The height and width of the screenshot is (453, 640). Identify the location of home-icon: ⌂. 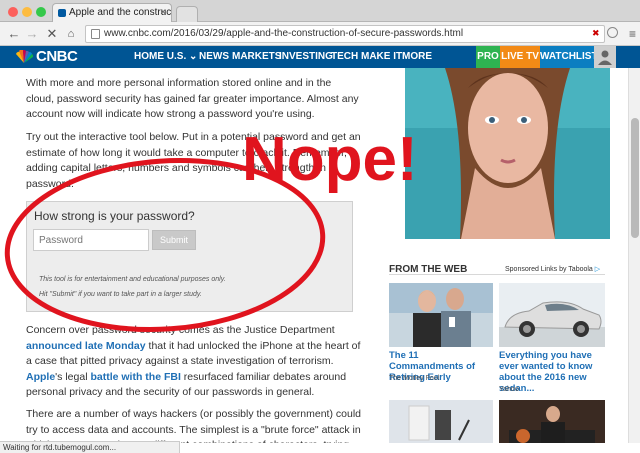
(71, 34).